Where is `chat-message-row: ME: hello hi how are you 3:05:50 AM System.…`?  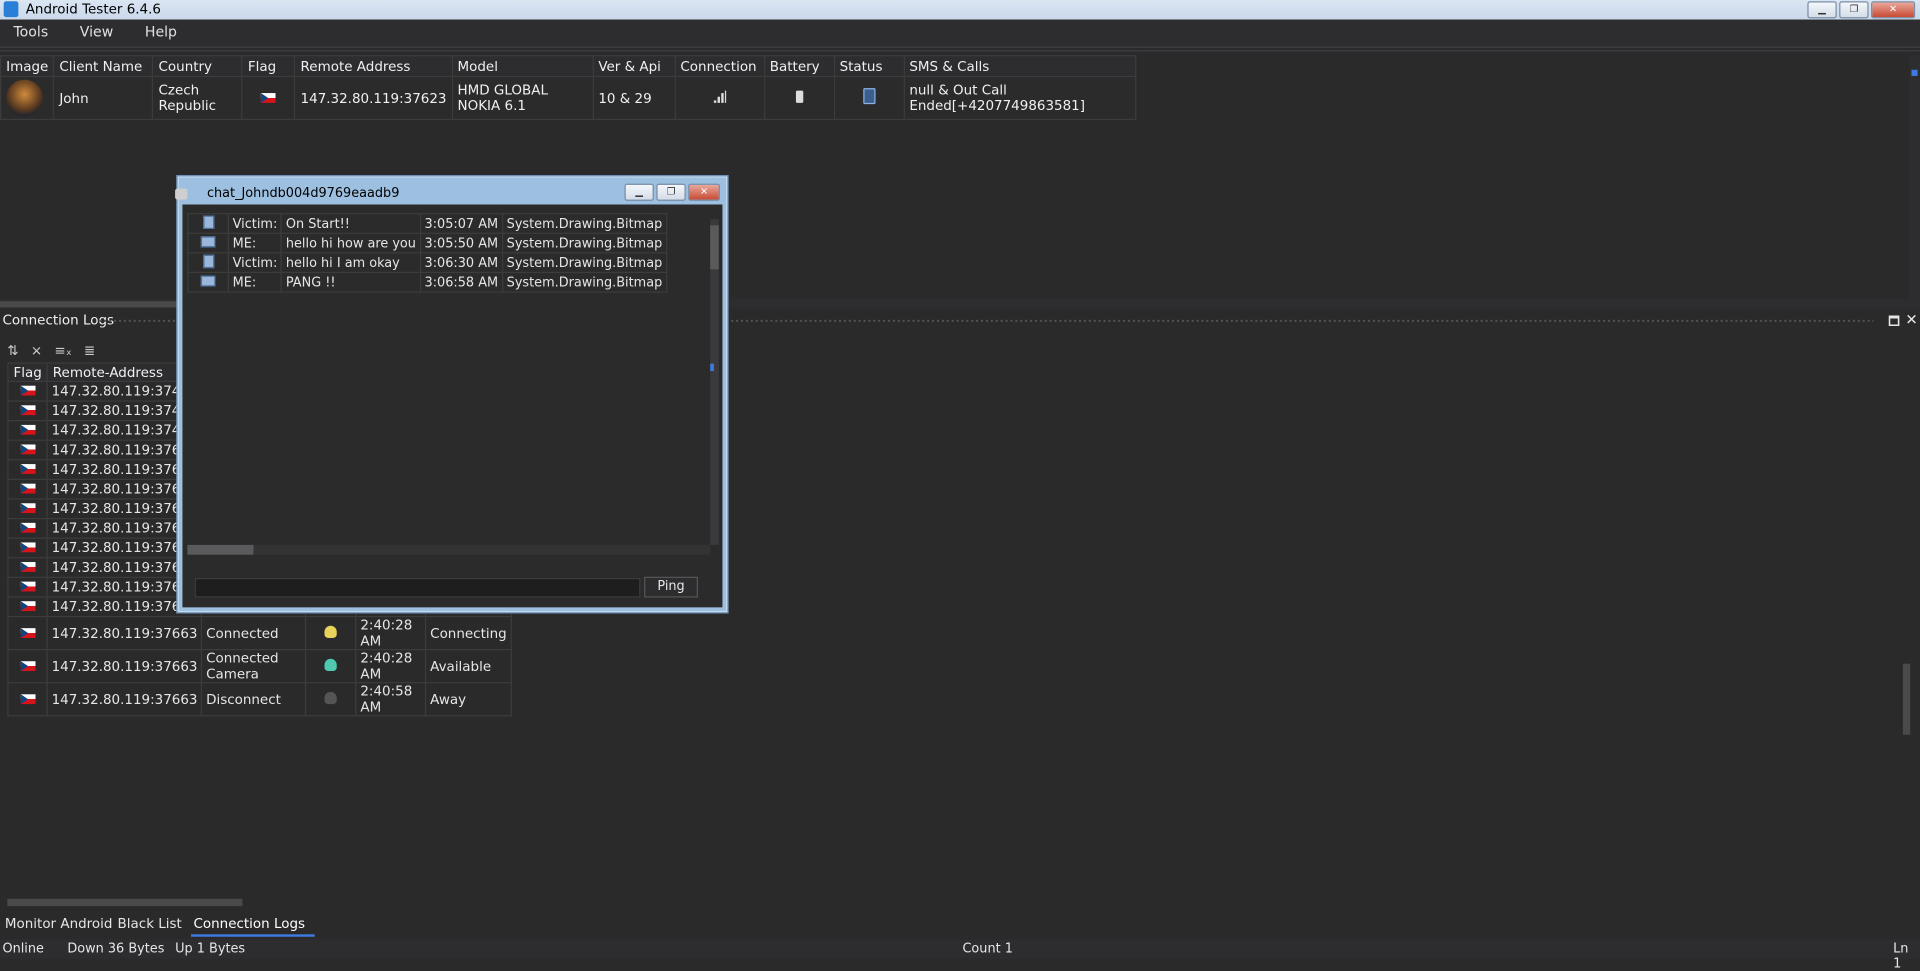
chat-message-row: ME: hello hi how are you 3:05:50 AM System.… is located at coordinates (427, 243).